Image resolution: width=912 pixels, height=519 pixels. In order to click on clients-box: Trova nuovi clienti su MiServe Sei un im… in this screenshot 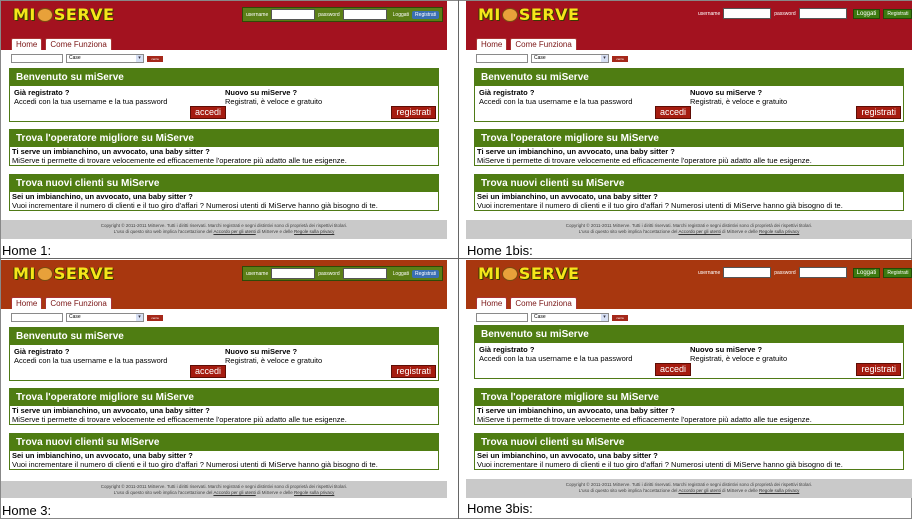, I will do `click(224, 451)`.